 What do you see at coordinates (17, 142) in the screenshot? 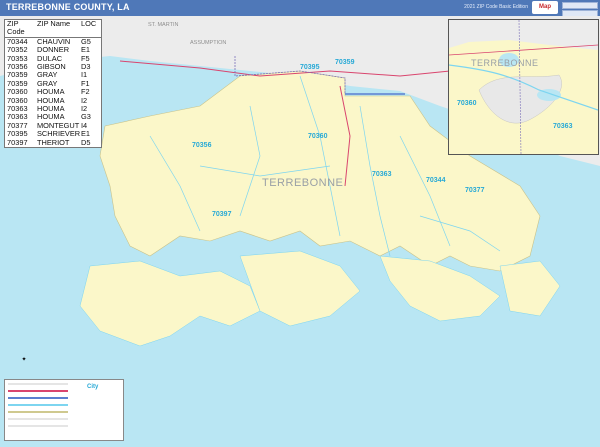
I see `zip-code-cell: 70397` at bounding box center [17, 142].